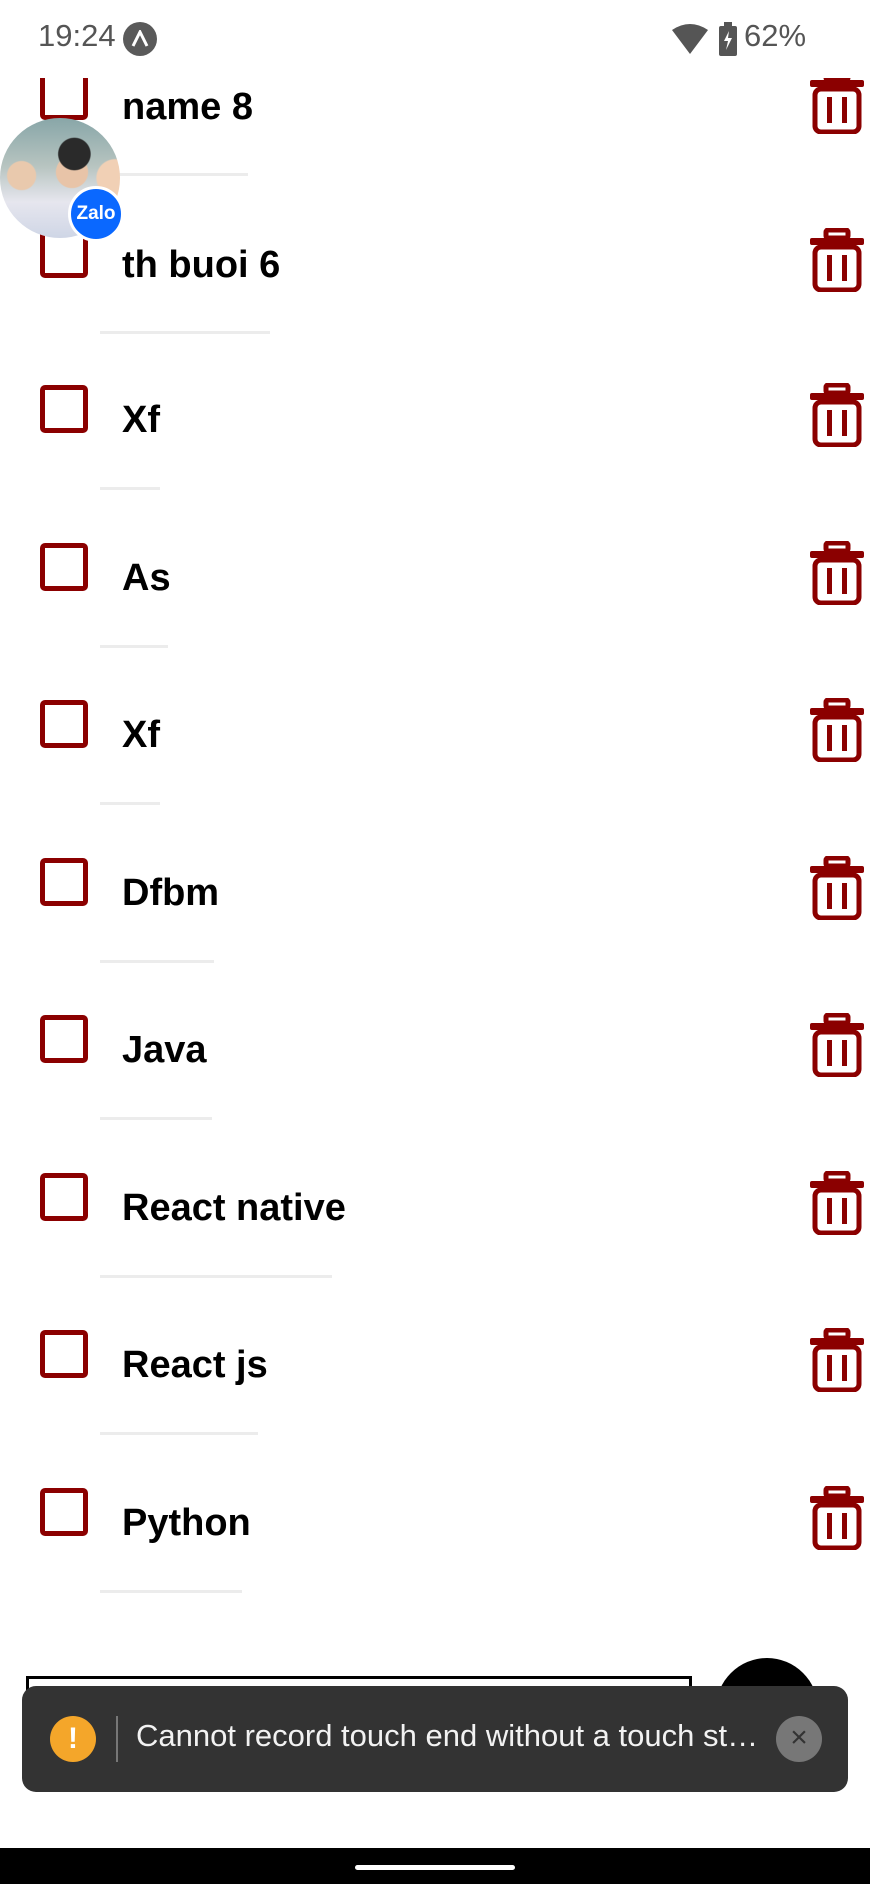 The width and height of the screenshot is (870, 1884). I want to click on home-indicator, so click(435, 1867).